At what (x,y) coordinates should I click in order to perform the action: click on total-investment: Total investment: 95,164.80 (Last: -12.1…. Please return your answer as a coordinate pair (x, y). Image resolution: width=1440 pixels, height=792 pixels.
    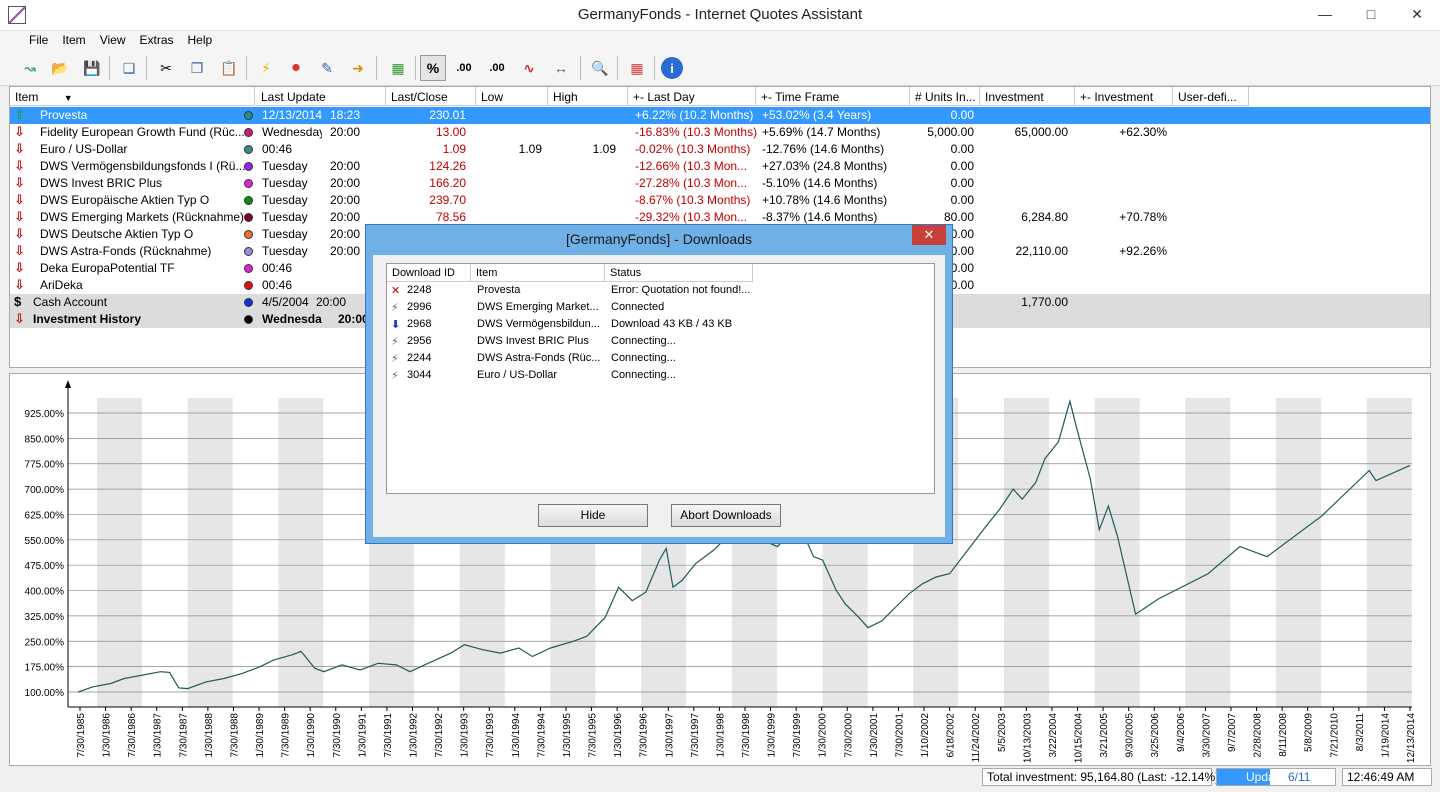
    Looking at the image, I should click on (1100, 777).